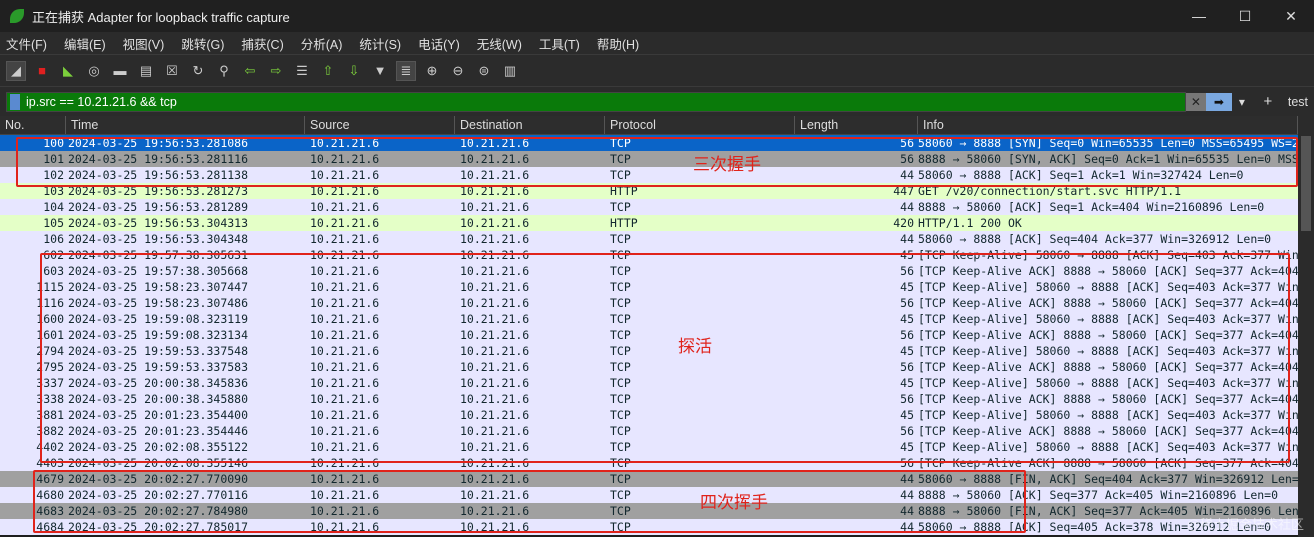  I want to click on goto-icon: ☰, so click(302, 71).